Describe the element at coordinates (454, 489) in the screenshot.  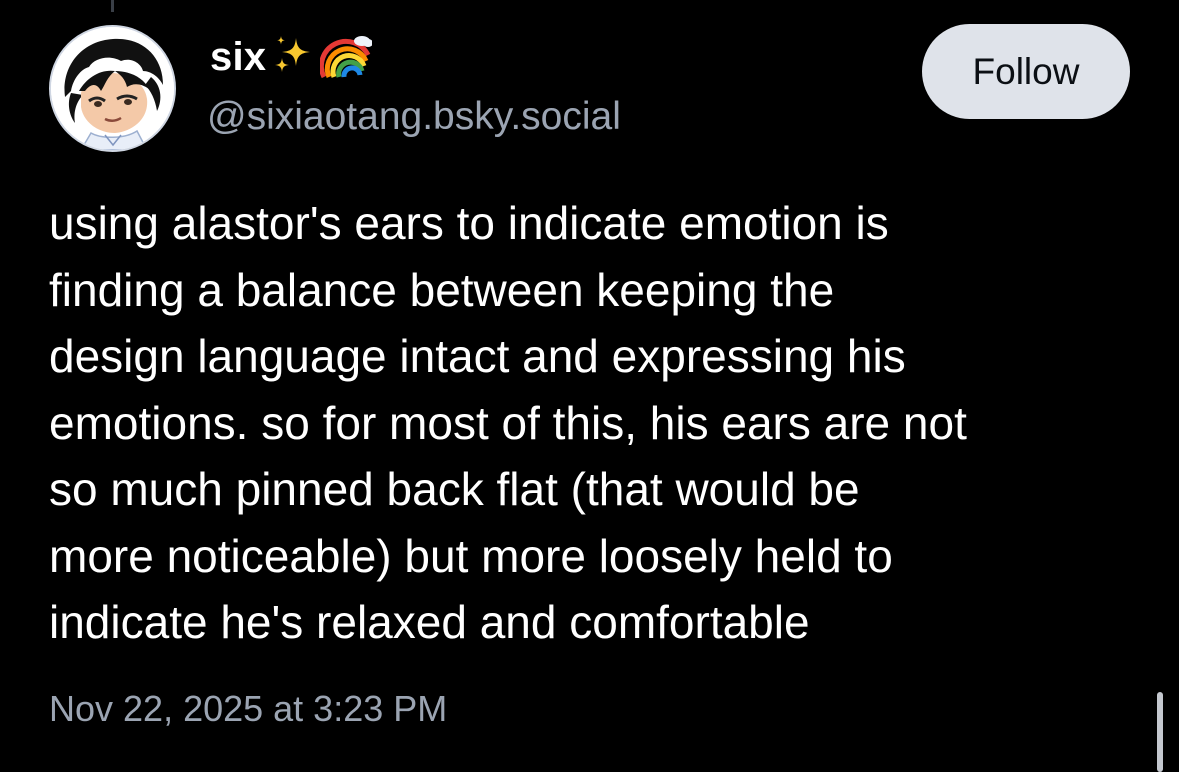
I see `post-text-line: so much pinned back flat (that would be` at that location.